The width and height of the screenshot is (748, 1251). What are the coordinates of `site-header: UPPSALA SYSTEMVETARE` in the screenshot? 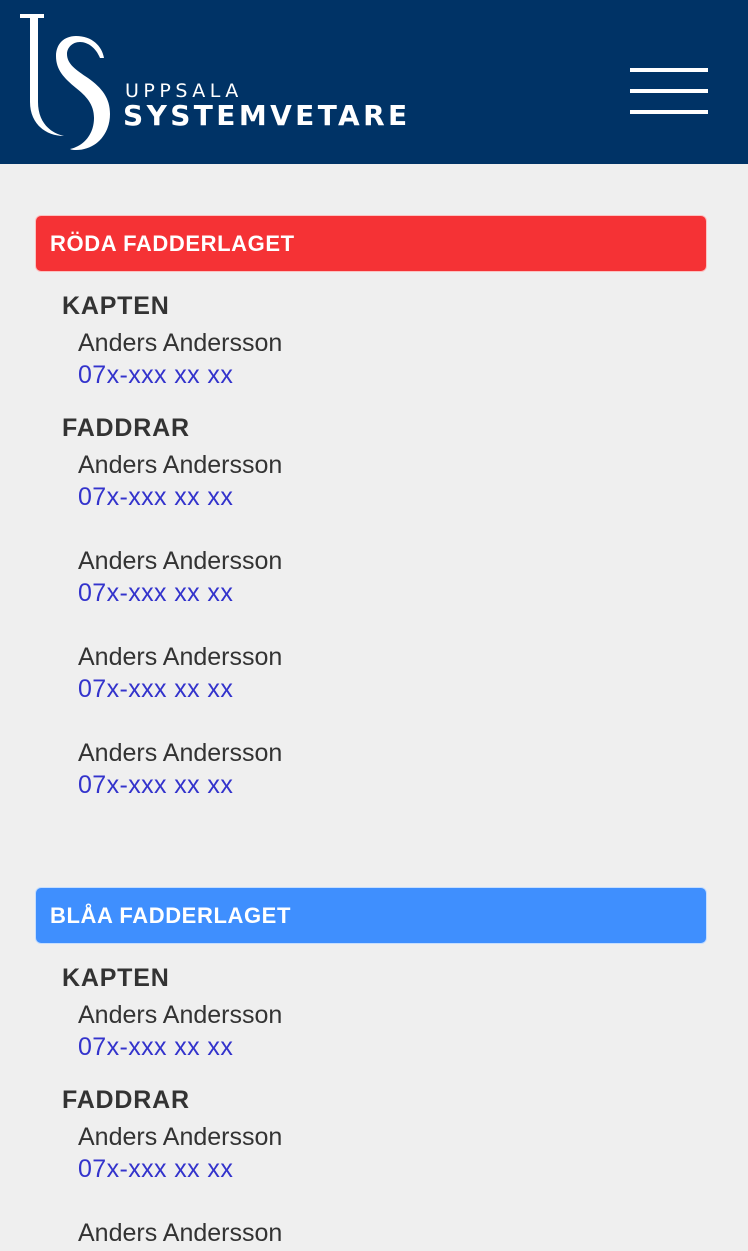 It's located at (374, 82).